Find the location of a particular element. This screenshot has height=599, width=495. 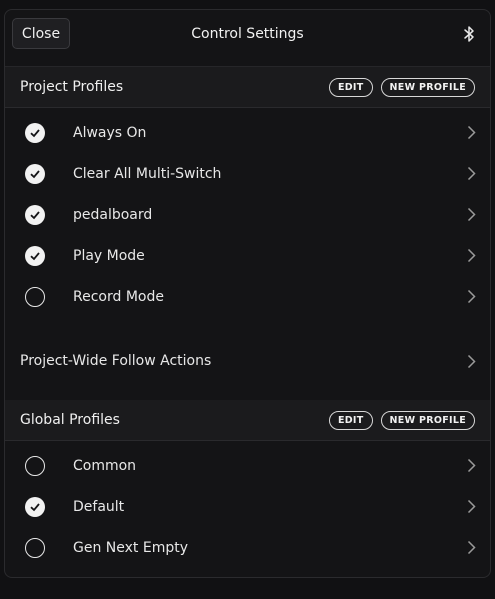

project-profiles-header: Project Profiles EDIT NEW PROFILE is located at coordinates (247, 87).